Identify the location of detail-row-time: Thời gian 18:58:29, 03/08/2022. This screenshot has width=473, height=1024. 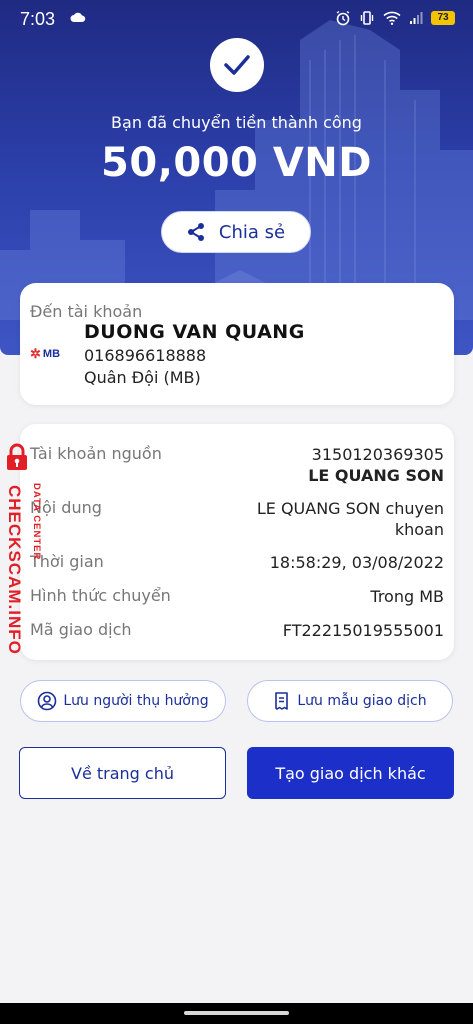
(237, 562).